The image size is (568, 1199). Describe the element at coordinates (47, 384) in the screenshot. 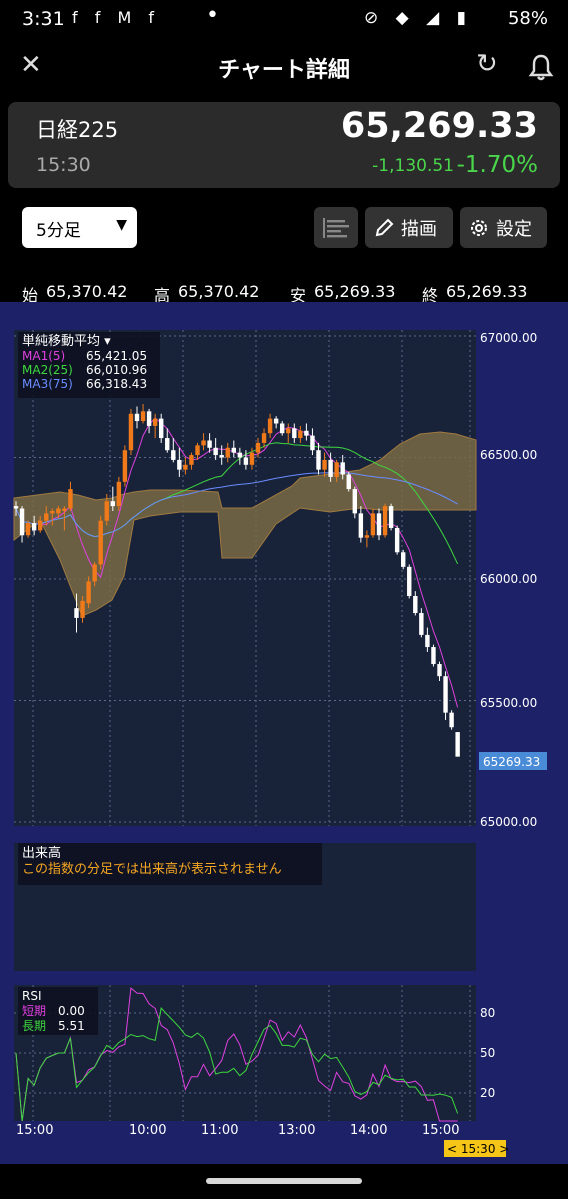

I see `ma3-label: MA3(75)` at that location.